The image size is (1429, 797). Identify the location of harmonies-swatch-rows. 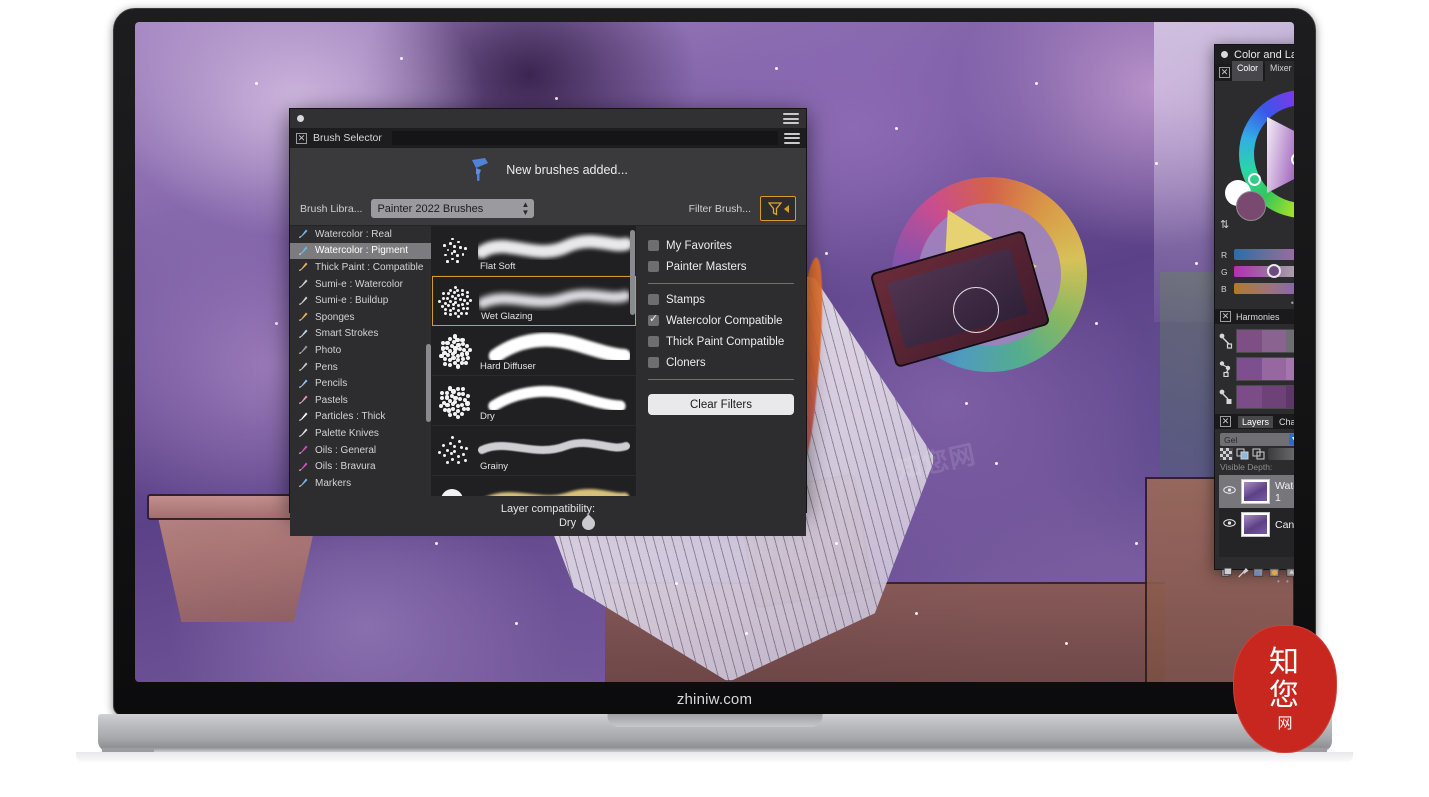
(1254, 369).